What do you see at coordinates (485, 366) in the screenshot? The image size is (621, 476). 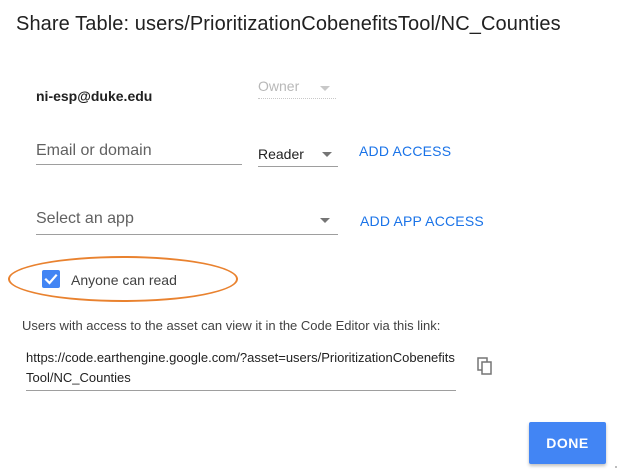 I see `copy-icon` at bounding box center [485, 366].